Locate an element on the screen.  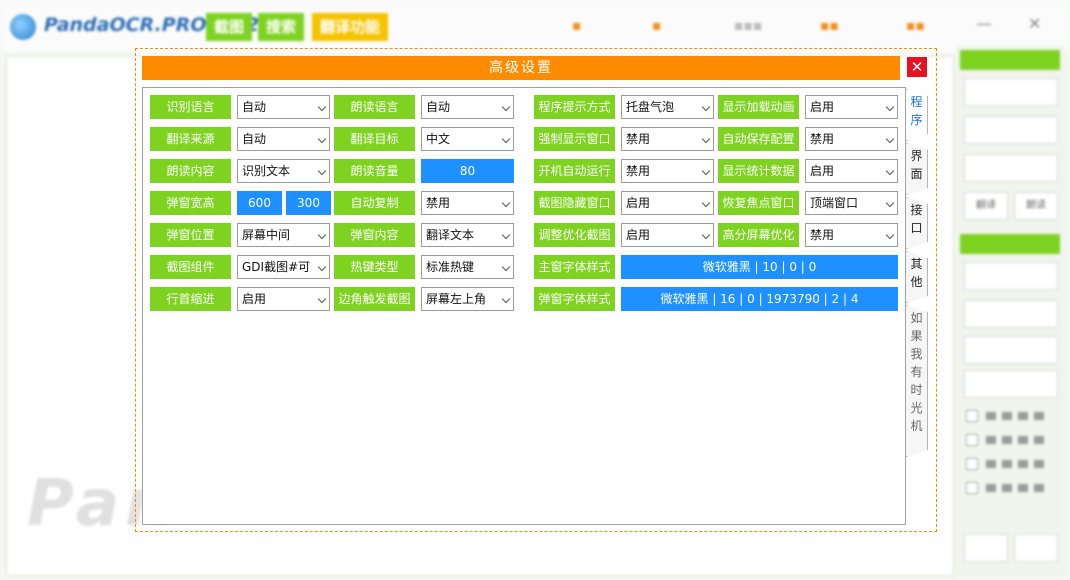
label-line-indent: 行首缩进 is located at coordinates (190, 299).